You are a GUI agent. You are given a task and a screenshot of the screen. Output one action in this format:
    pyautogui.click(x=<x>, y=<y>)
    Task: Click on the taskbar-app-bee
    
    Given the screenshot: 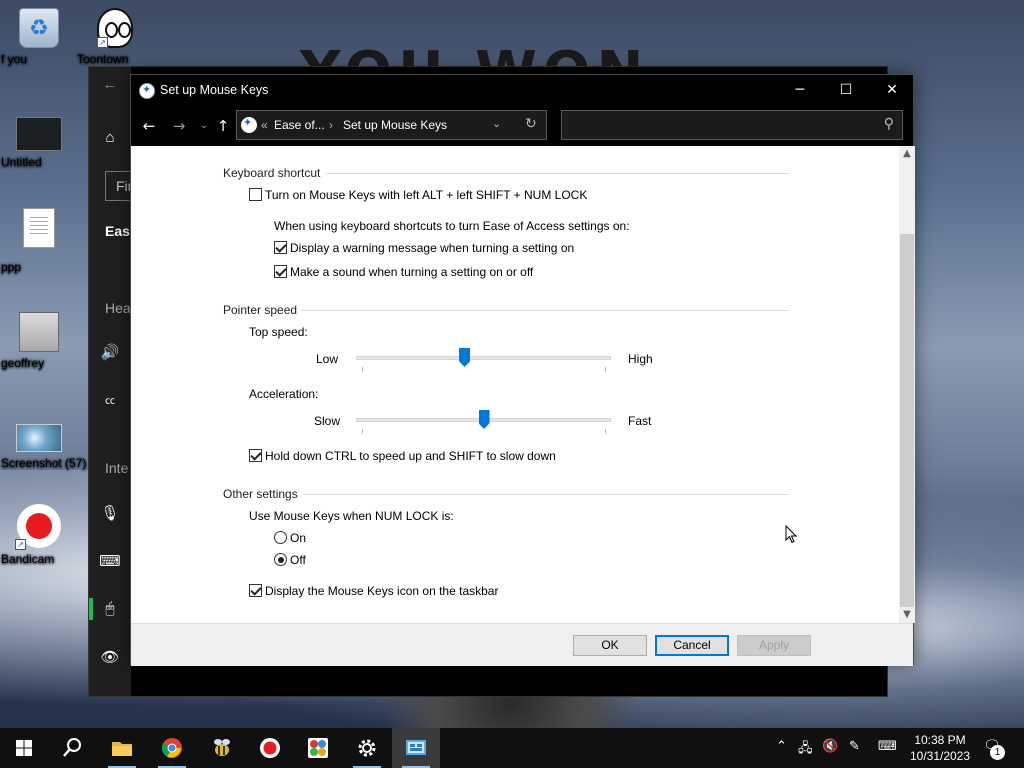 What is the action you would take?
    pyautogui.click(x=222, y=748)
    